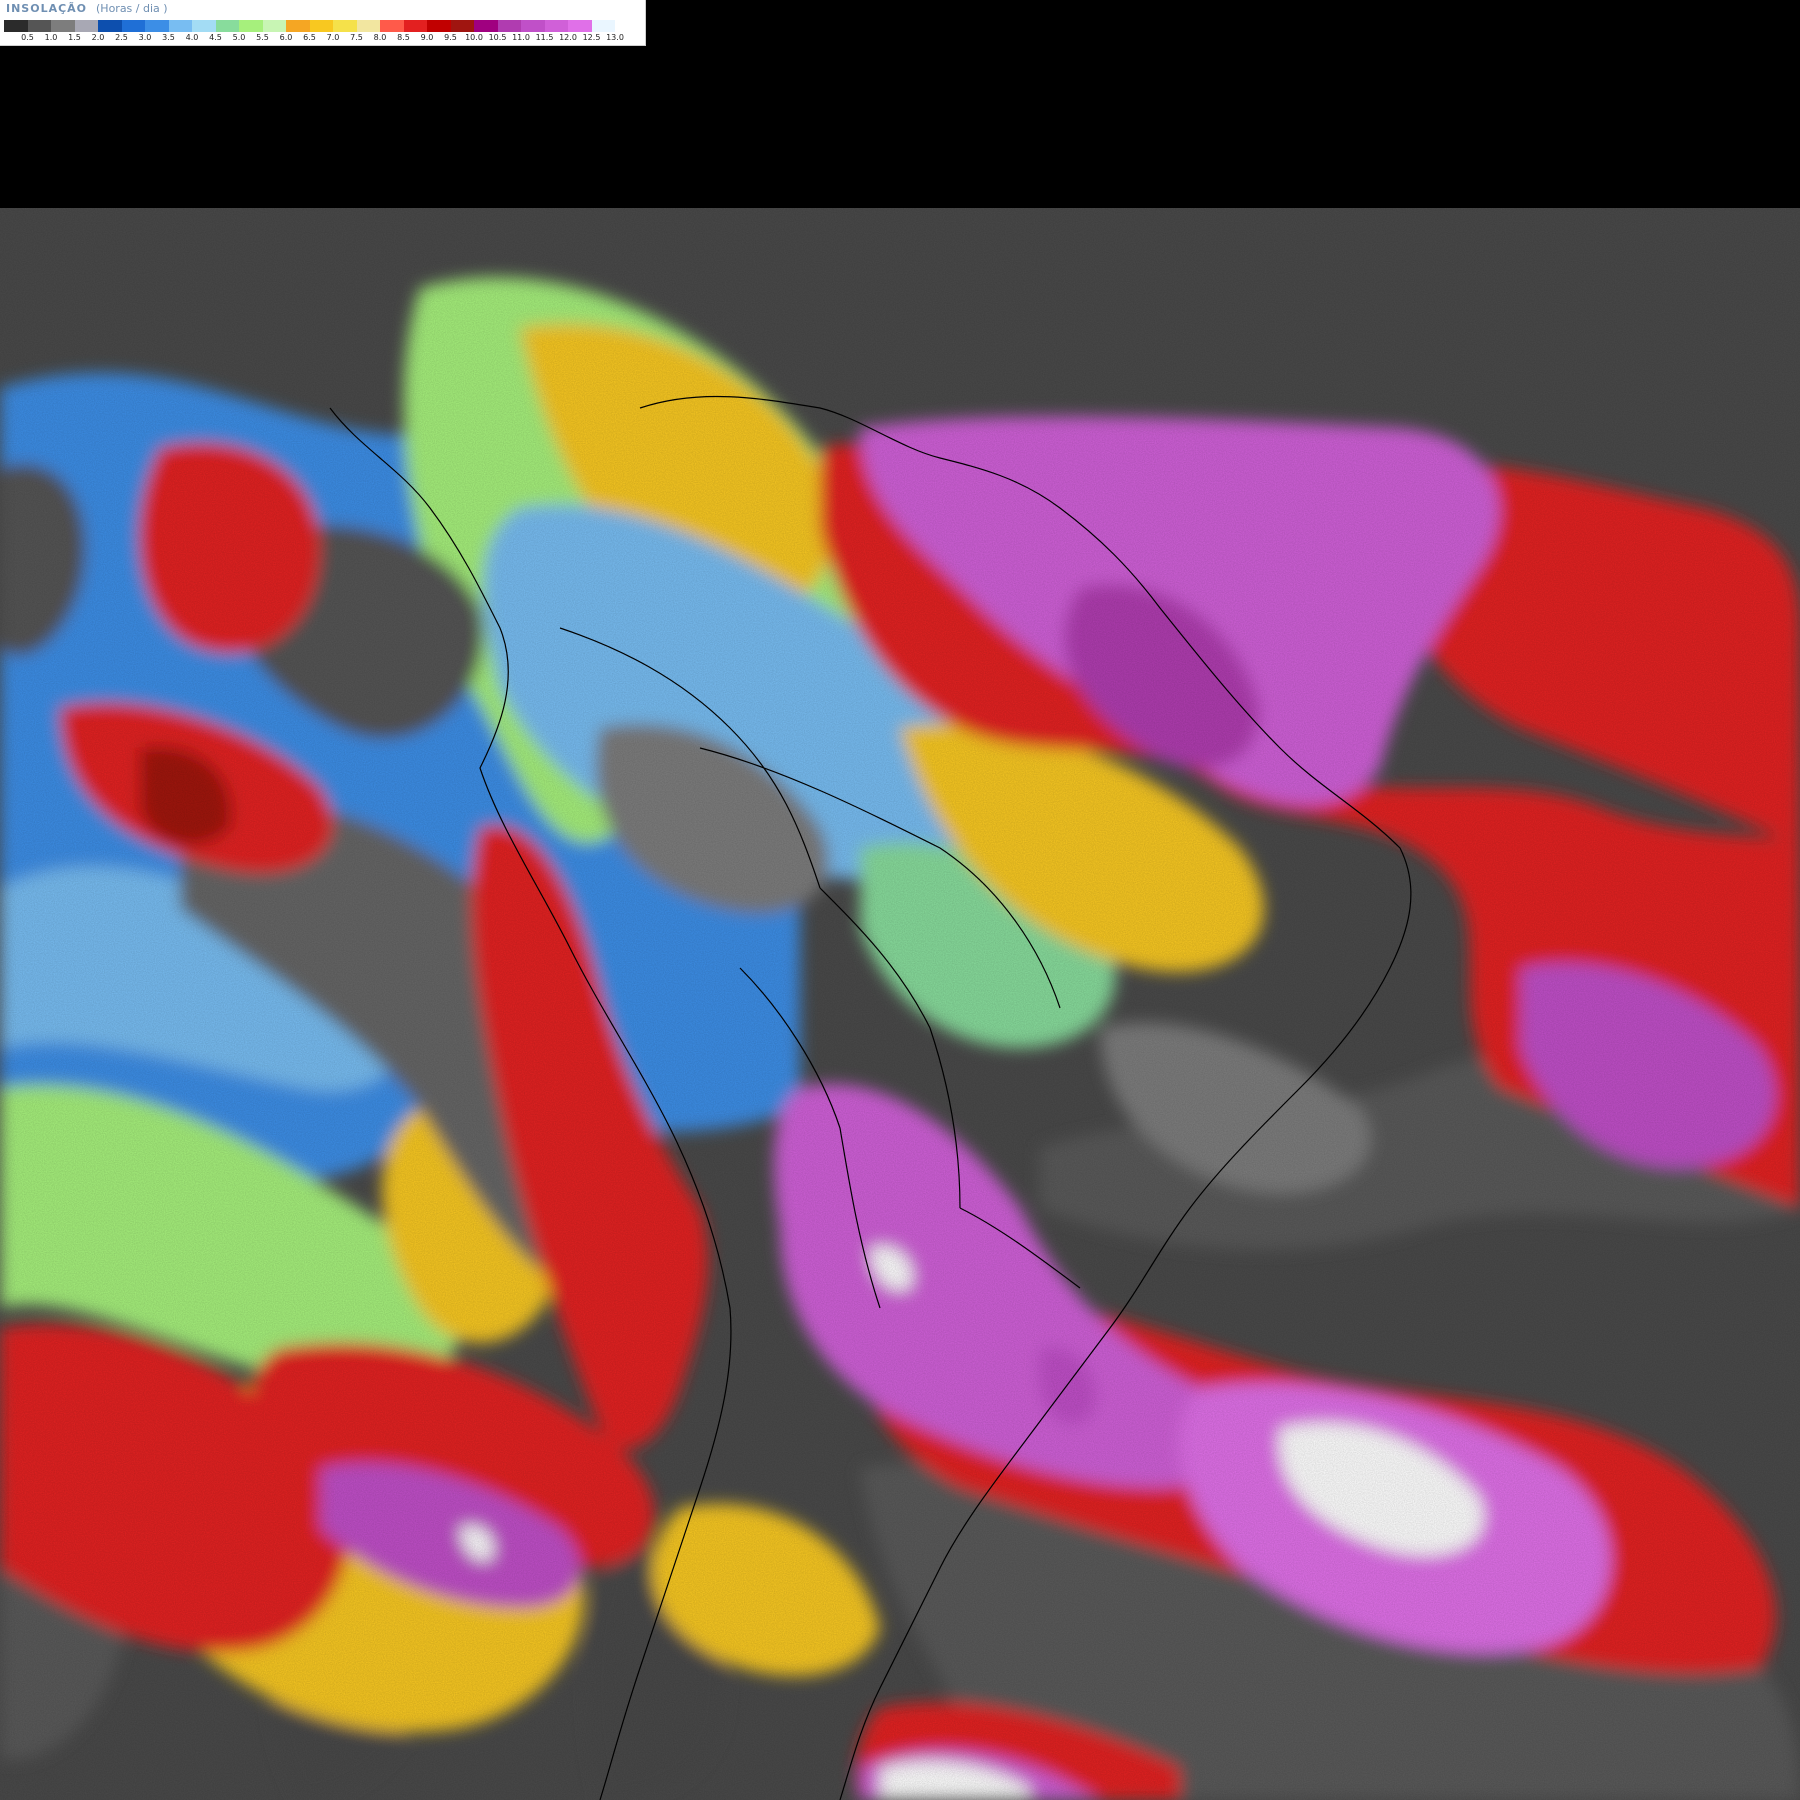 The image size is (1800, 1800). I want to click on legend-tick-label: 8.5, so click(403, 37).